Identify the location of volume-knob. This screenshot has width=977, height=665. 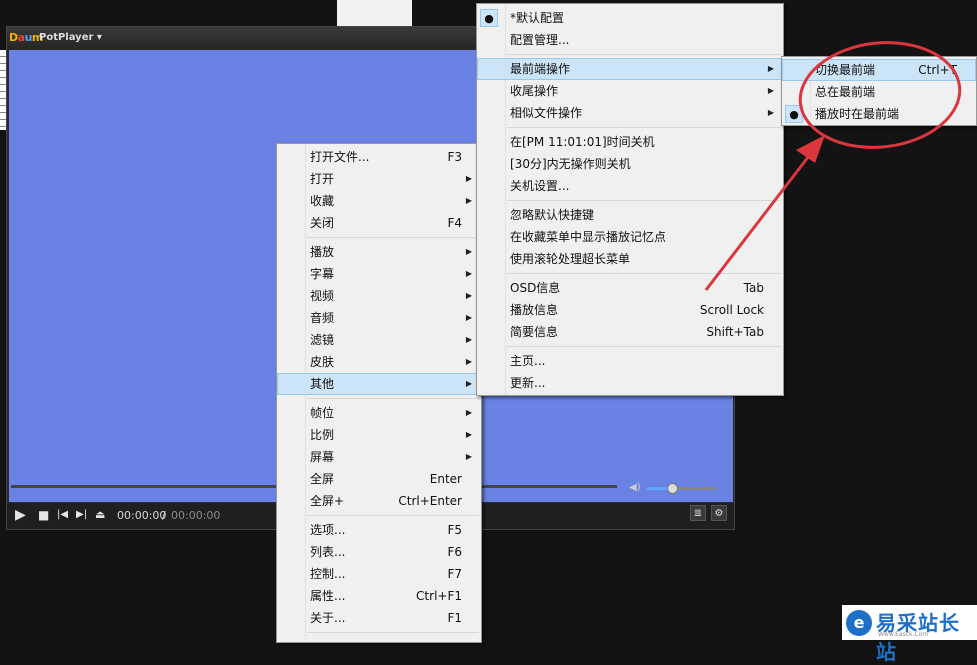
(672, 488).